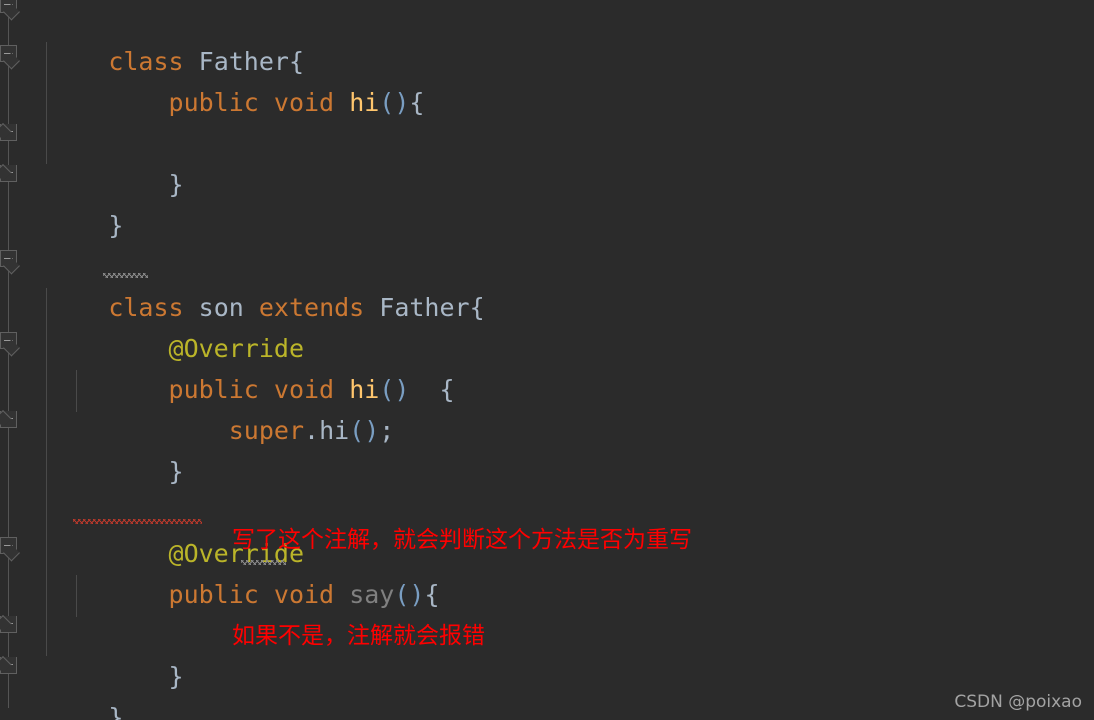 The image size is (1094, 720). Describe the element at coordinates (358, 636) in the screenshot. I see `annotation-note-line-2: 如果不是，注解就会报错` at that location.